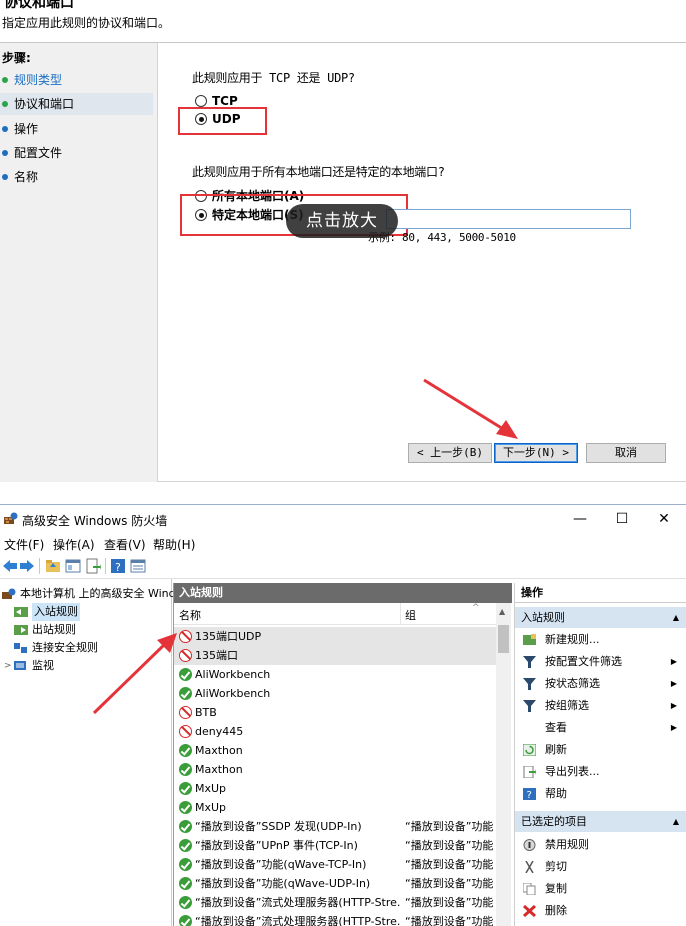 The image size is (686, 926). I want to click on expand-chevron-icon: >, so click(8, 666).